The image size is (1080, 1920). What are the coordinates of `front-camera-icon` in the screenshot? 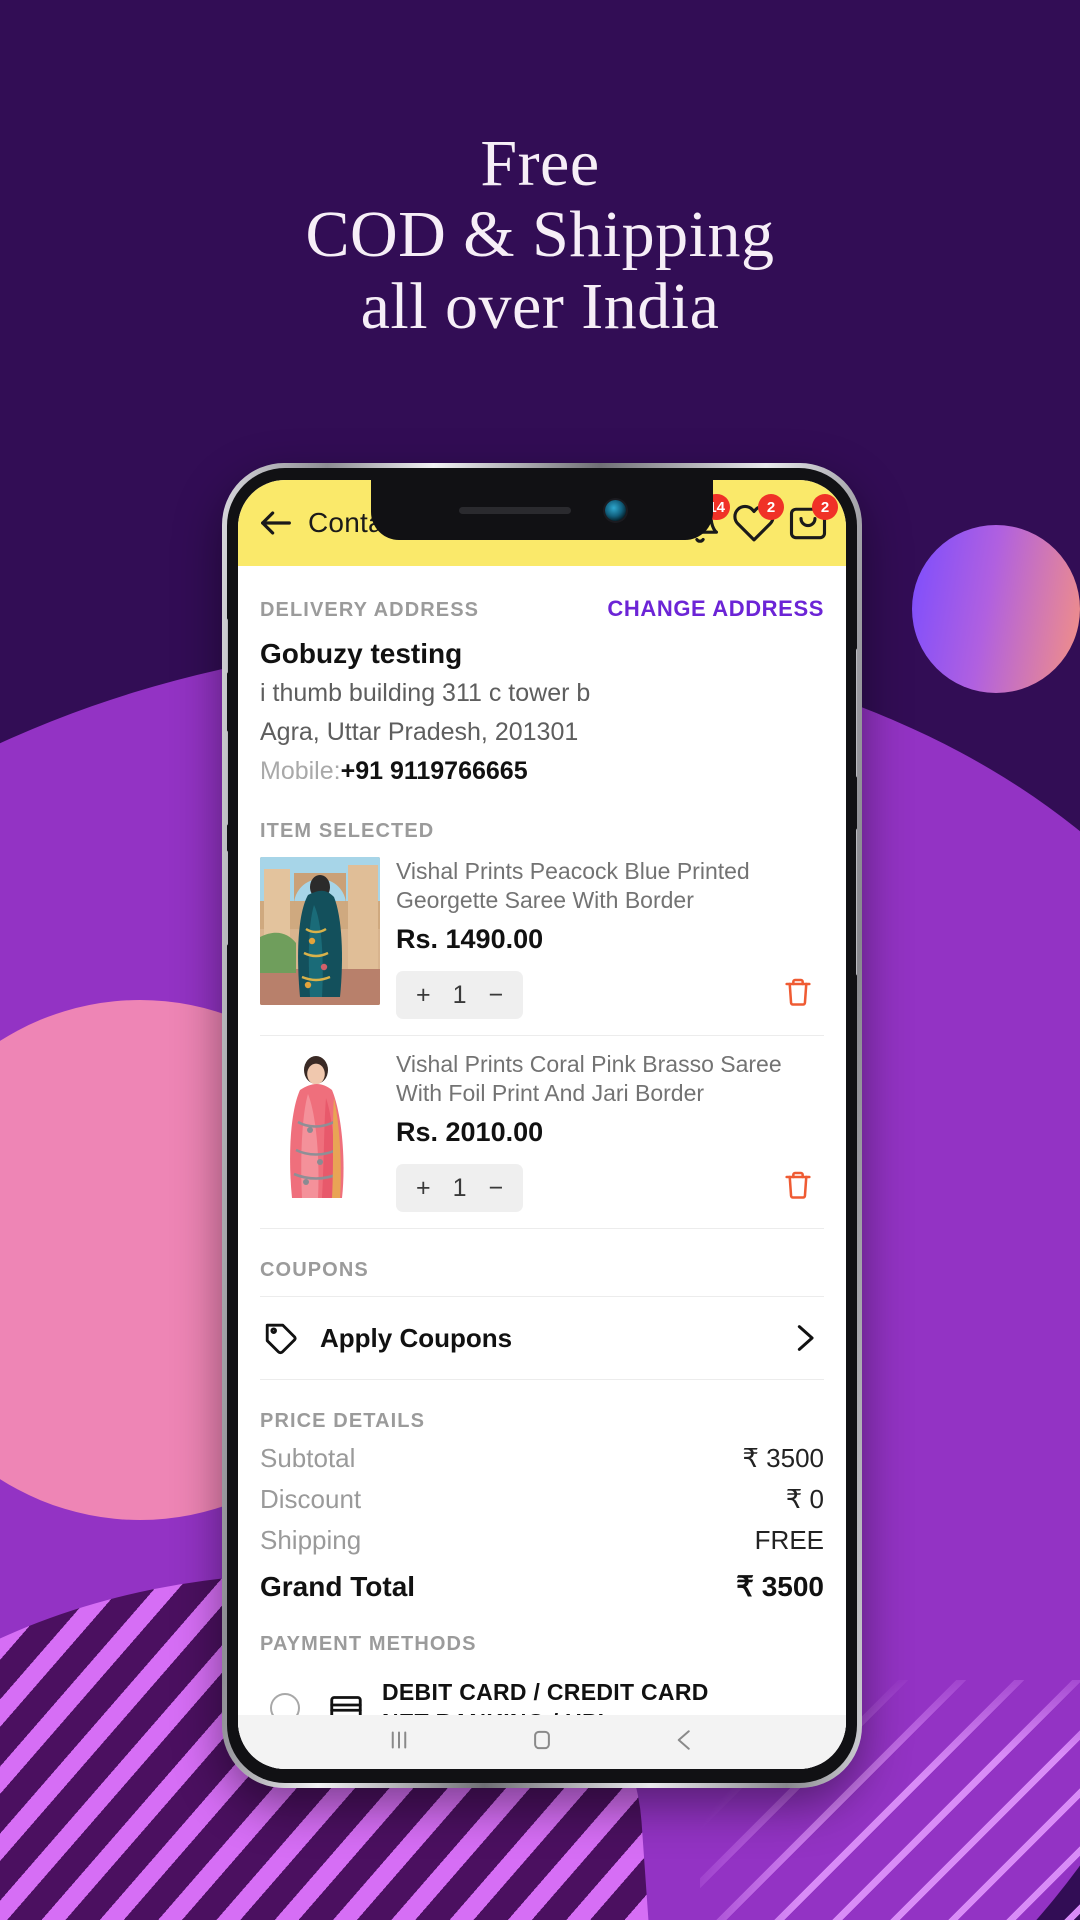 It's located at (615, 510).